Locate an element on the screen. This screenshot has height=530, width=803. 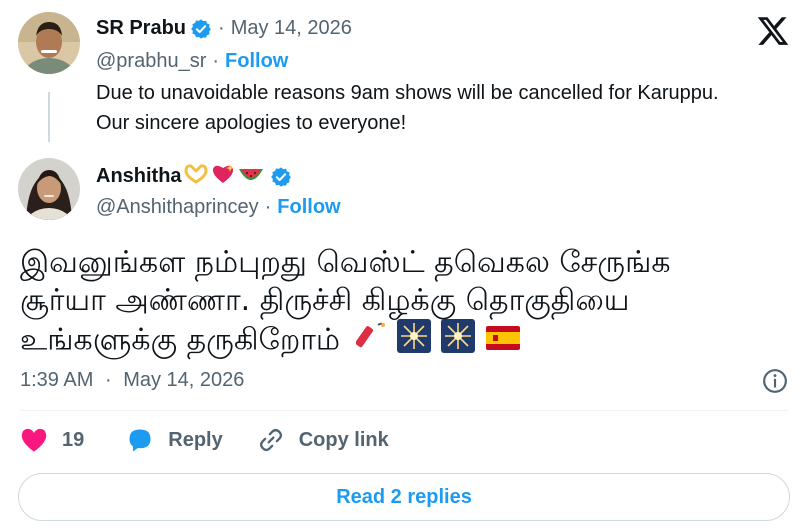
info-icon is located at coordinates (775, 381).